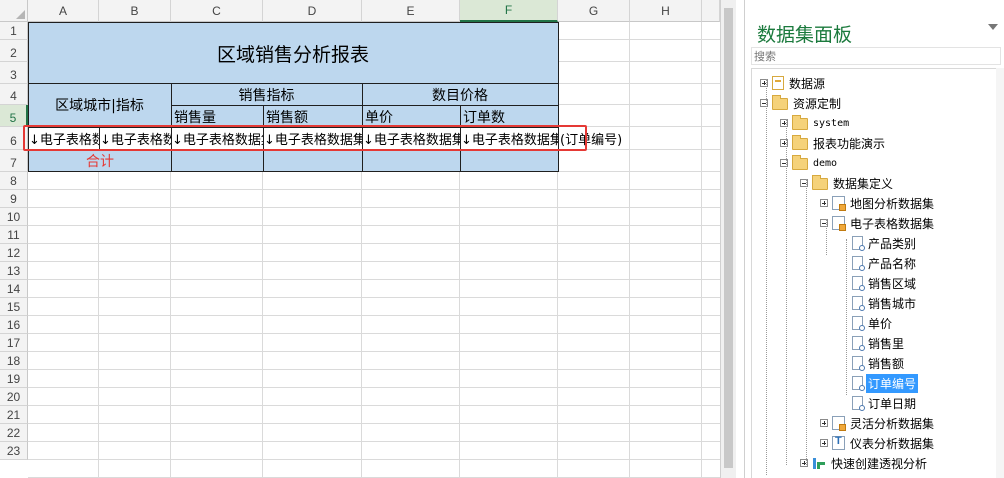 This screenshot has width=1004, height=478. Describe the element at coordinates (1000, 273) in the screenshot. I see `panel-scrollbar` at that location.